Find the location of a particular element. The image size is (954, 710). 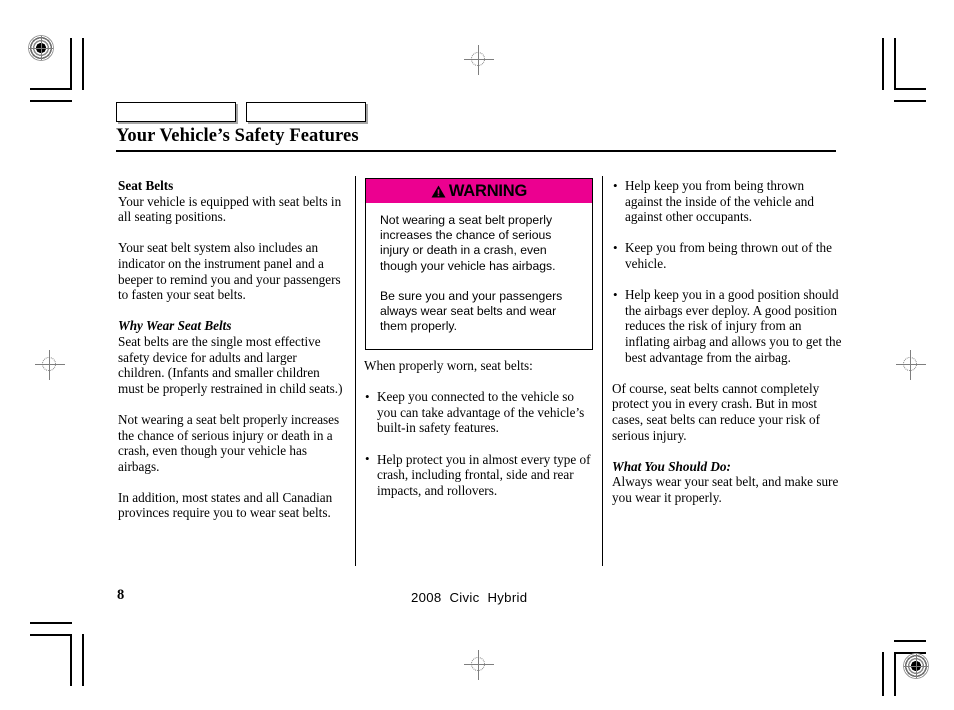

crop-mark-bottom-left-vertical-outer is located at coordinates (83, 660).